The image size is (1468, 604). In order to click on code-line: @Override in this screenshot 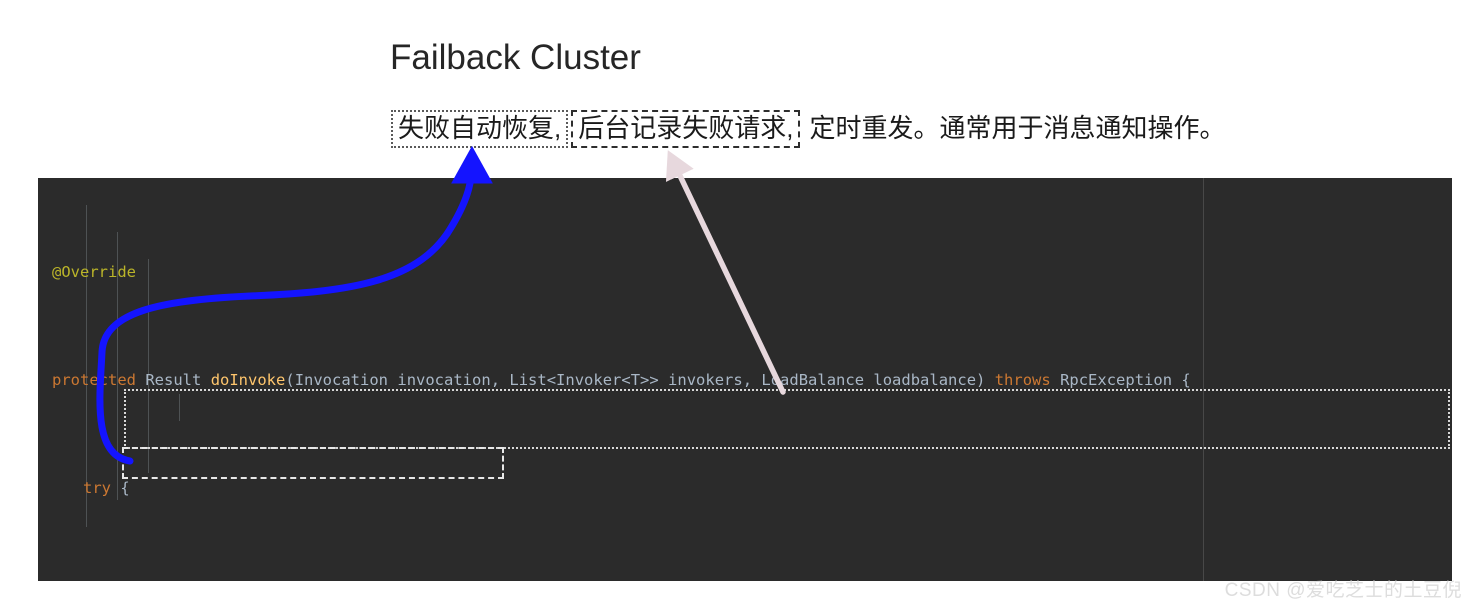, I will do `click(694, 272)`.